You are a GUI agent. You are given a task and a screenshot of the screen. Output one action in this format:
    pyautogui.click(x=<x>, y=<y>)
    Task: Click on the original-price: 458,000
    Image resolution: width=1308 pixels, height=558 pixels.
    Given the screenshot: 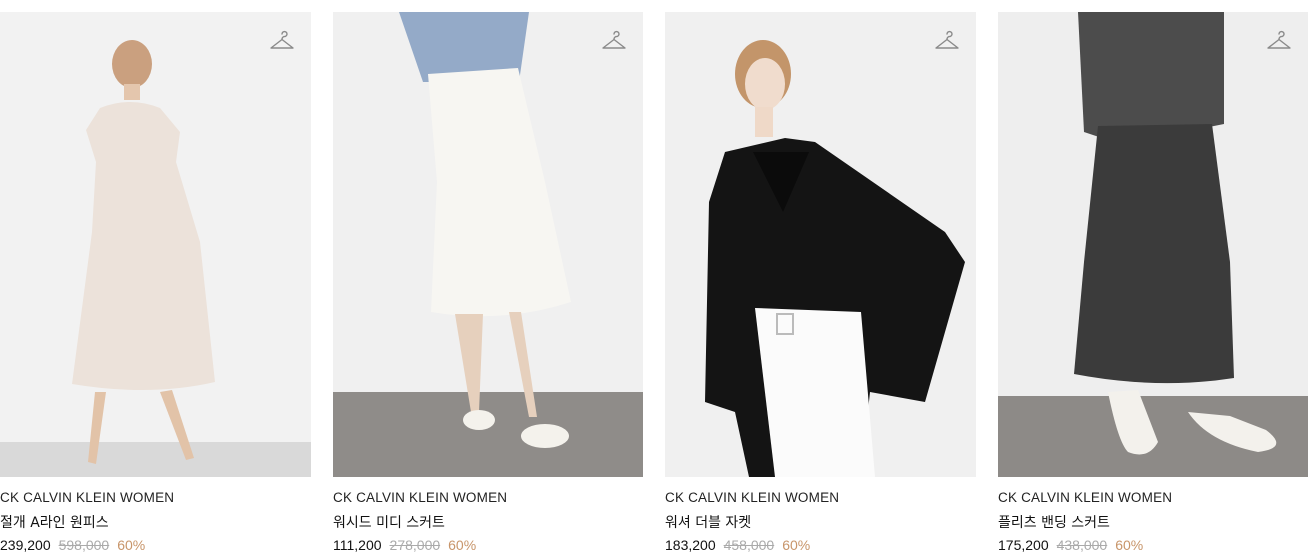 What is the action you would take?
    pyautogui.click(x=749, y=545)
    